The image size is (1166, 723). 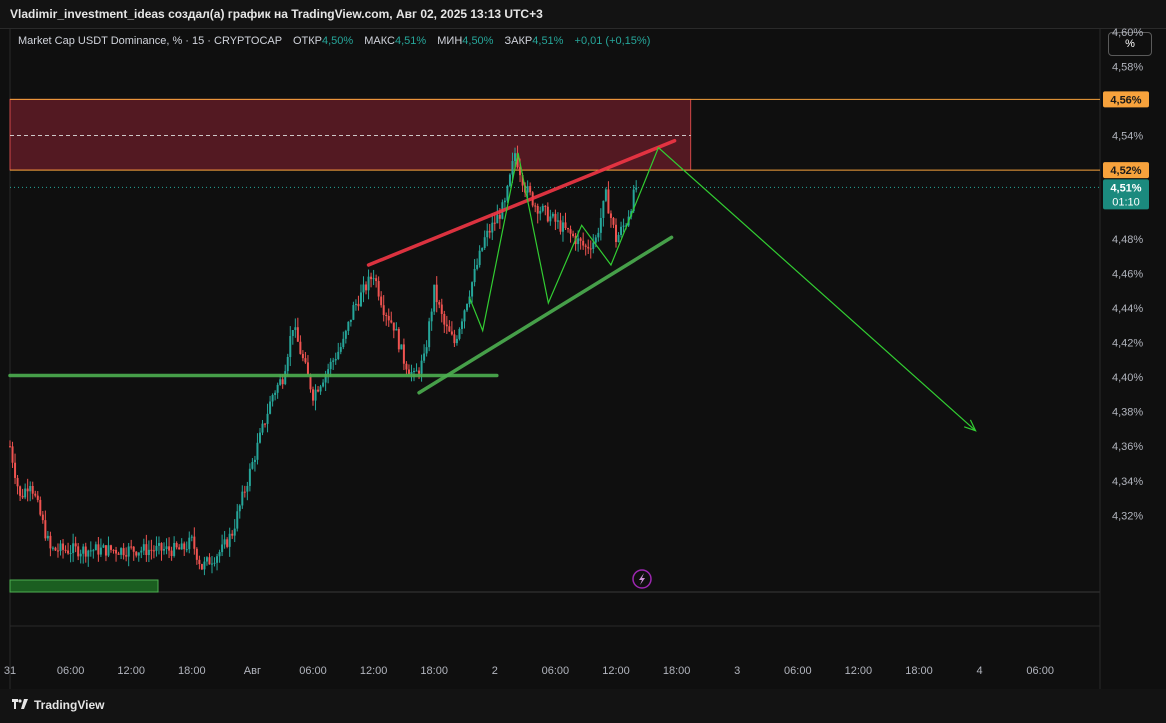 What do you see at coordinates (1125, 188) in the screenshot?
I see `last-price-badge: 4,51%` at bounding box center [1125, 188].